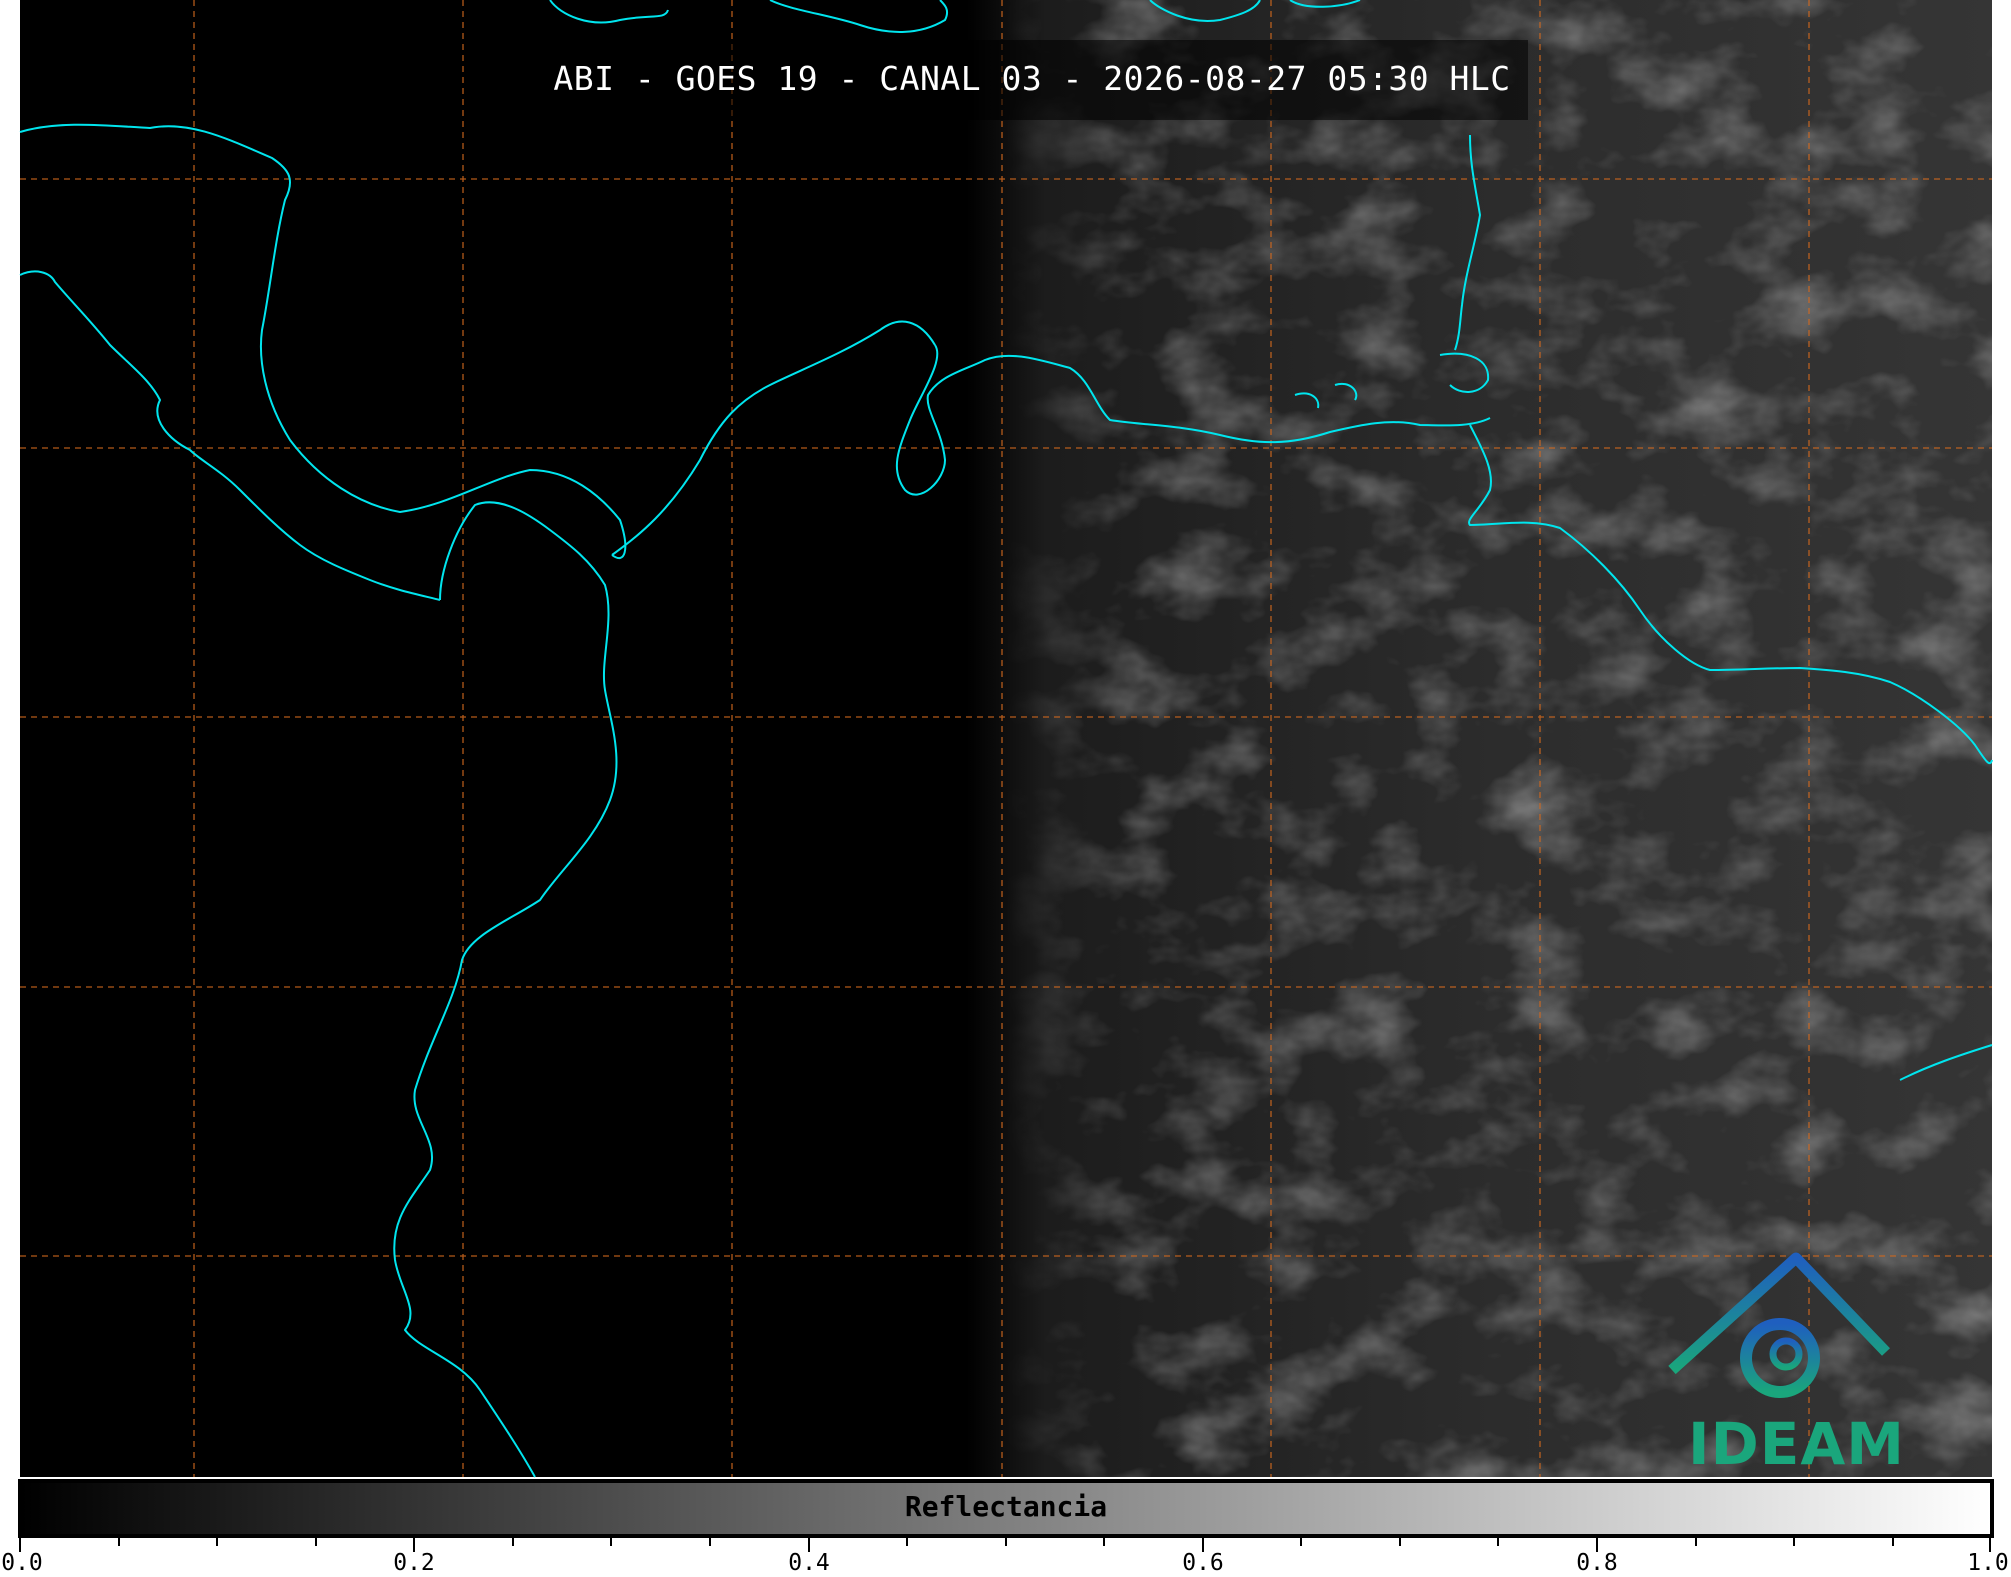 The width and height of the screenshot is (2011, 1577). What do you see at coordinates (809, 1563) in the screenshot?
I see `colorbar-tick-label: 0.4` at bounding box center [809, 1563].